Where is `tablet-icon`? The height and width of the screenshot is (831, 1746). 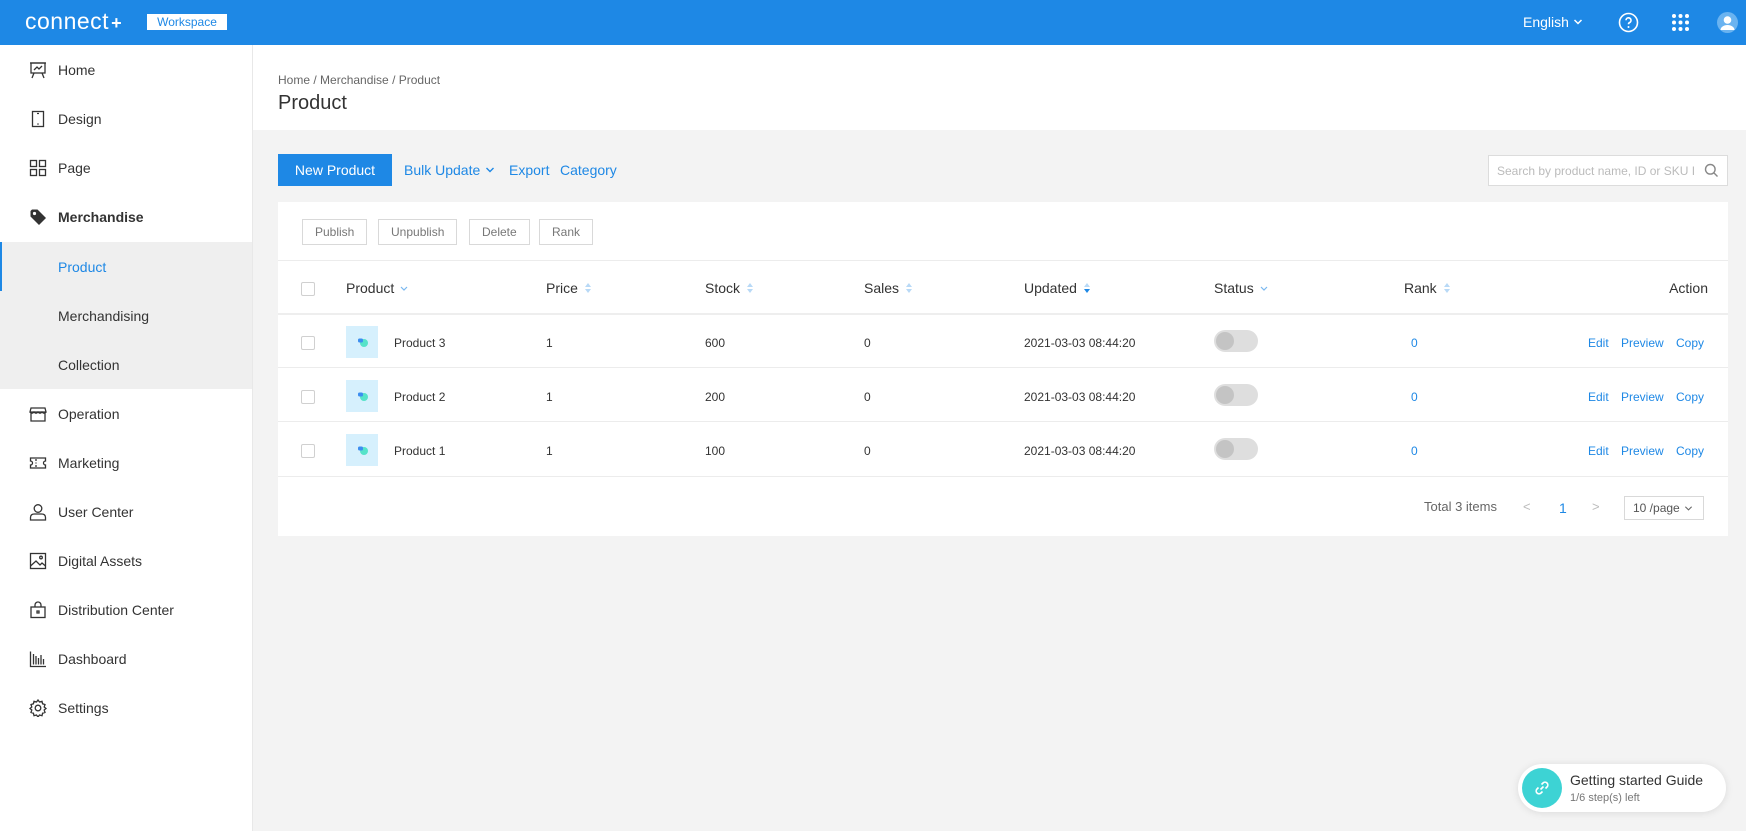 tablet-icon is located at coordinates (38, 119).